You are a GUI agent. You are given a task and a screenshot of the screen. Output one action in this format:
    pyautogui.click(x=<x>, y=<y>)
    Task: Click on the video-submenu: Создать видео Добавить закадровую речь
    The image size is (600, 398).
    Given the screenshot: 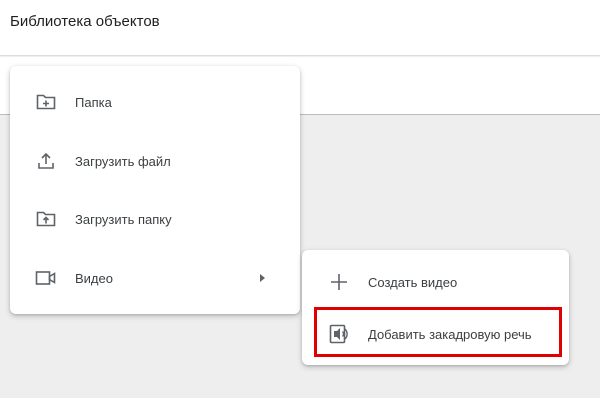 What is the action you would take?
    pyautogui.click(x=435, y=307)
    